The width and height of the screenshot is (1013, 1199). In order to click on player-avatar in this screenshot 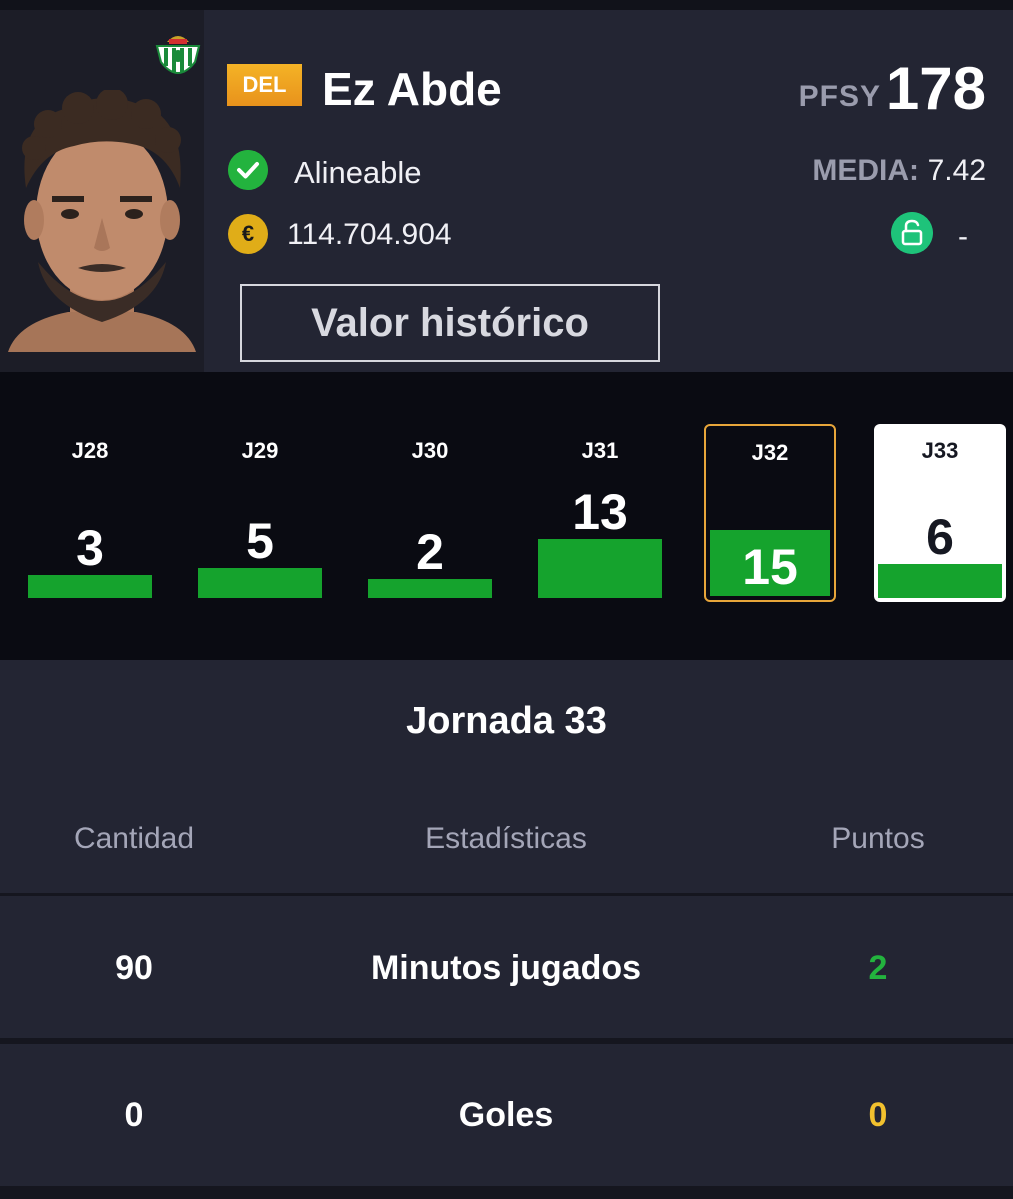, I will do `click(102, 221)`.